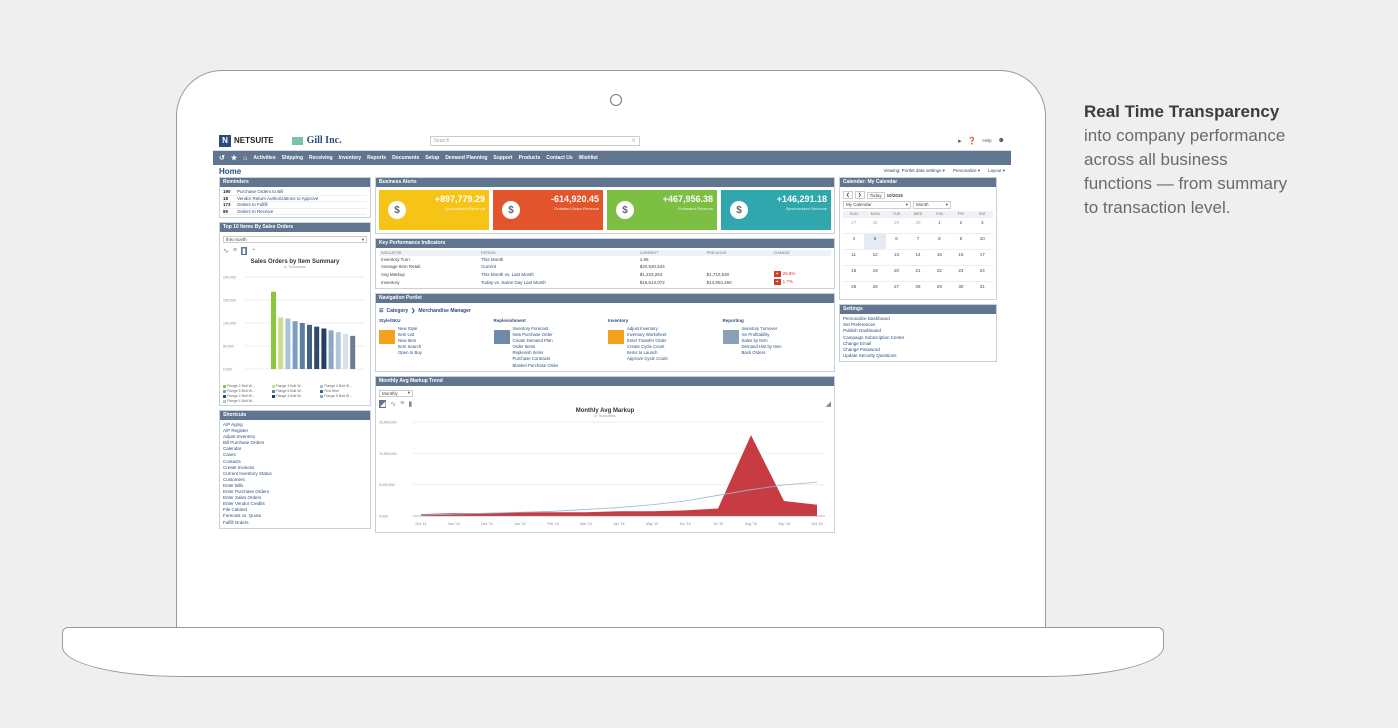  What do you see at coordinates (534, 140) in the screenshot?
I see `global-search-input: Search ⚲` at bounding box center [534, 140].